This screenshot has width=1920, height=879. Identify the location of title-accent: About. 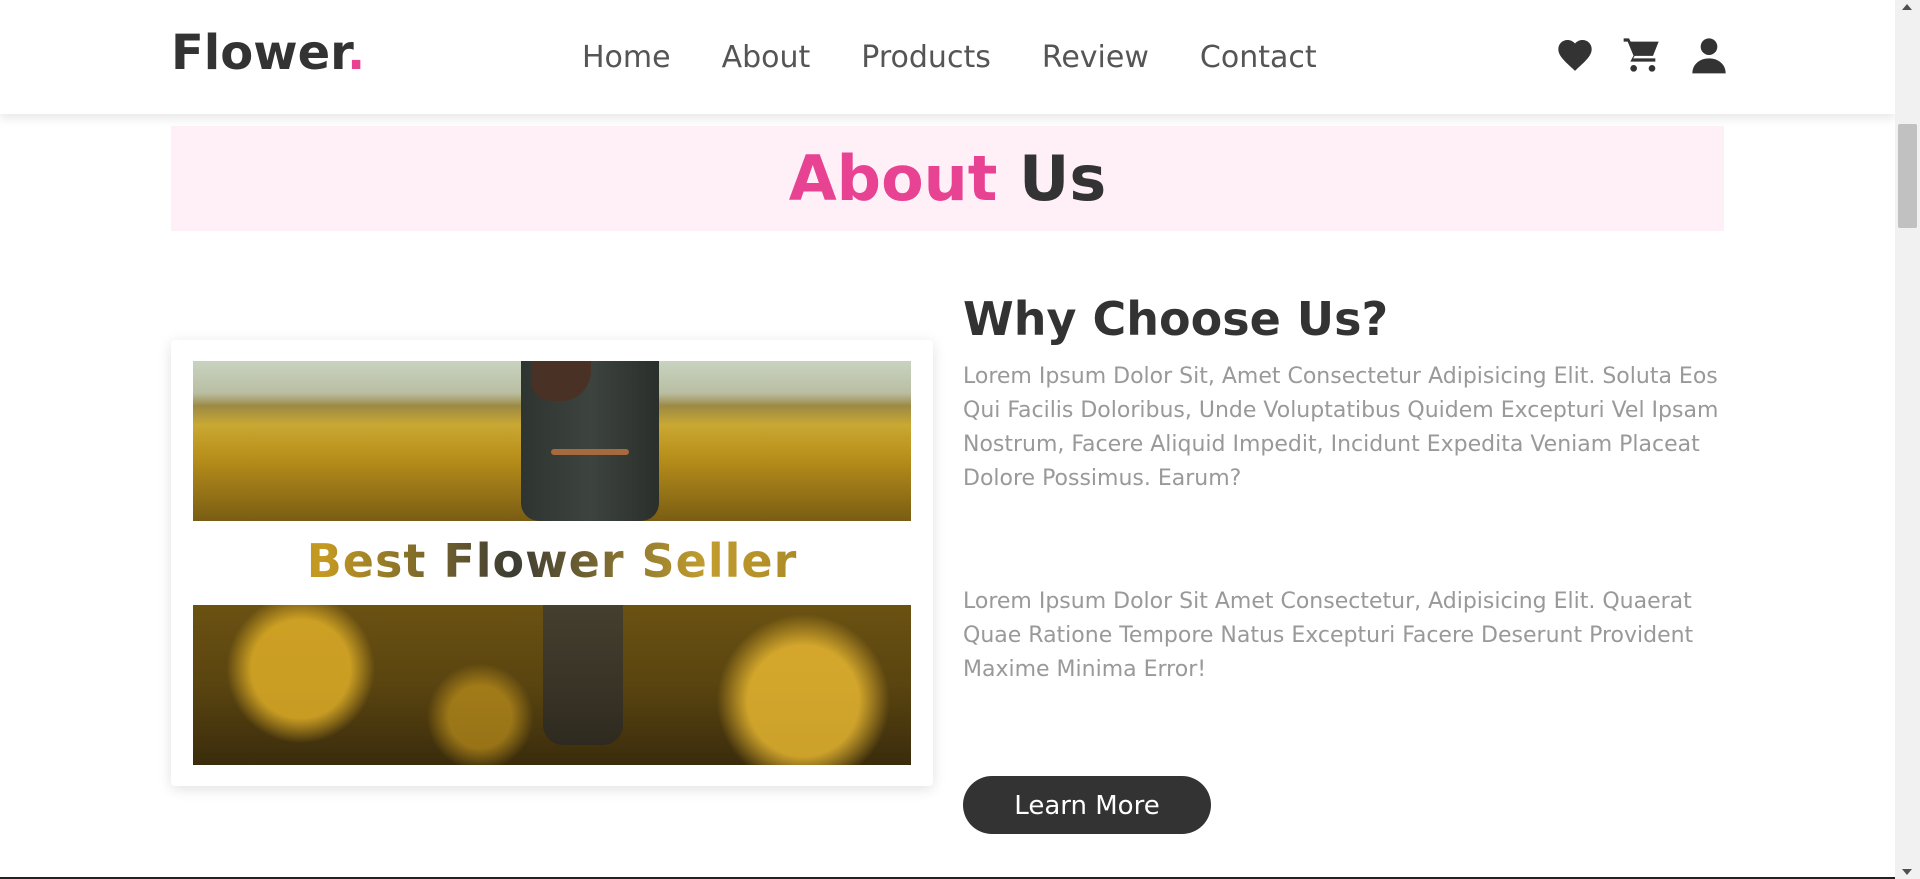
(893, 178).